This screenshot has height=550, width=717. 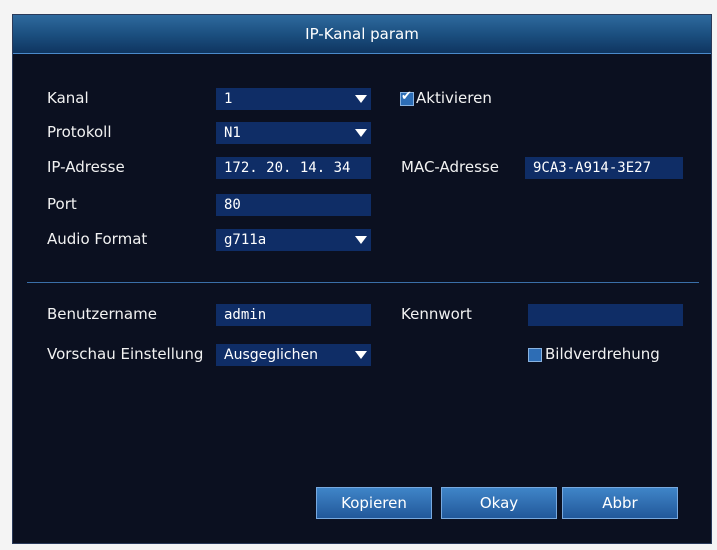 I want to click on password-input, so click(x=605, y=315).